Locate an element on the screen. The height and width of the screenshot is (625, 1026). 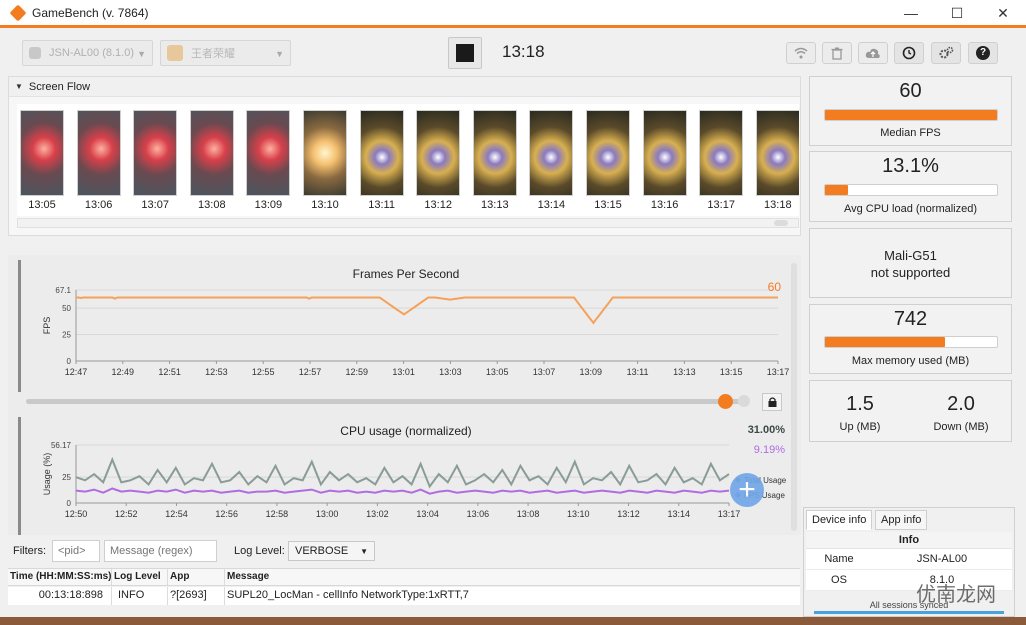
app-icon is located at coordinates (175, 53).